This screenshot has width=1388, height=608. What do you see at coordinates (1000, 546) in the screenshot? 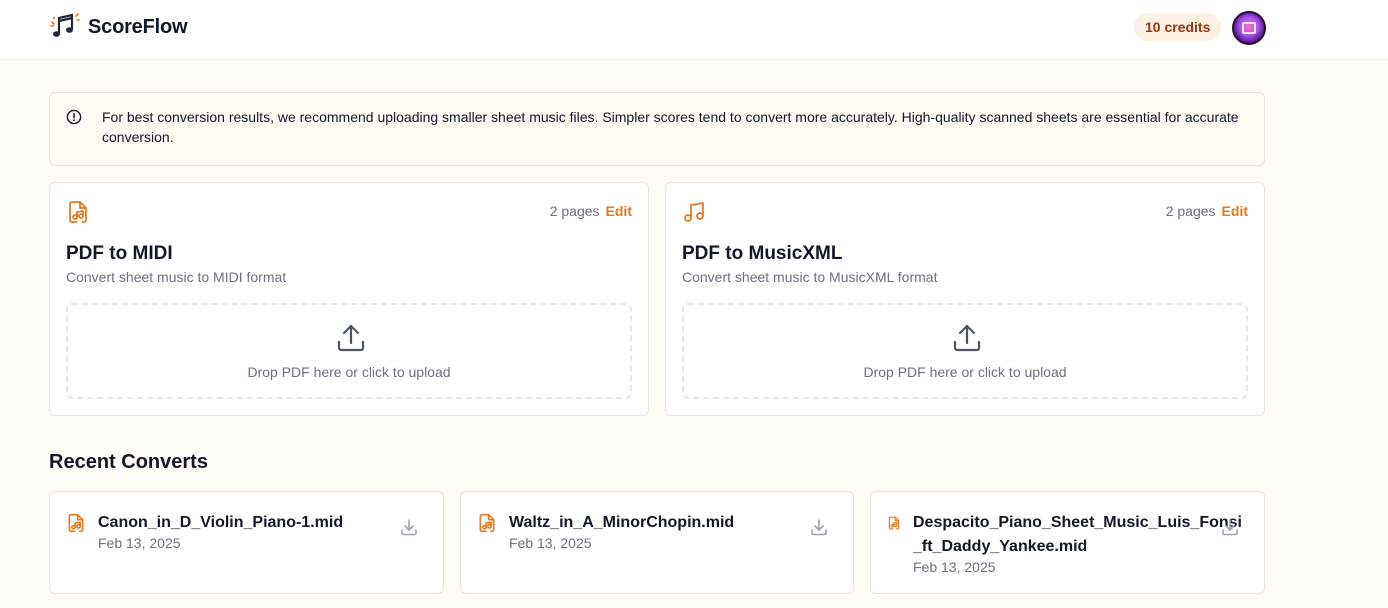
I see `file-name-line: _ft_Daddy_Yankee.mid` at bounding box center [1000, 546].